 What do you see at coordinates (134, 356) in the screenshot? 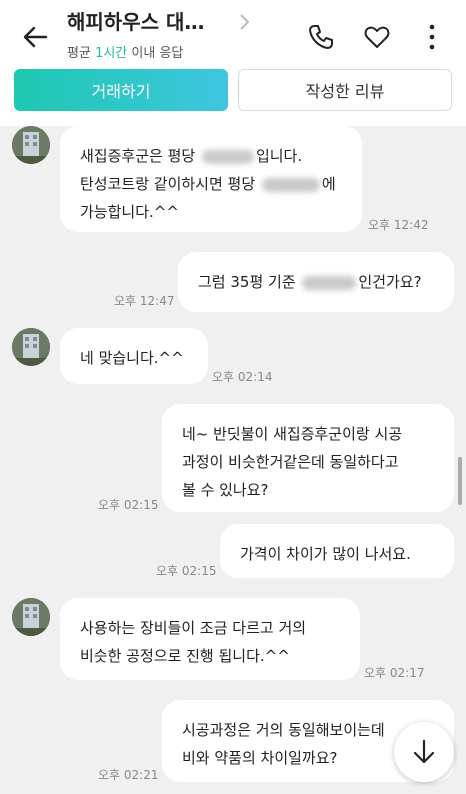
I see `received-message-bubble: 네 맞습니다.^^` at bounding box center [134, 356].